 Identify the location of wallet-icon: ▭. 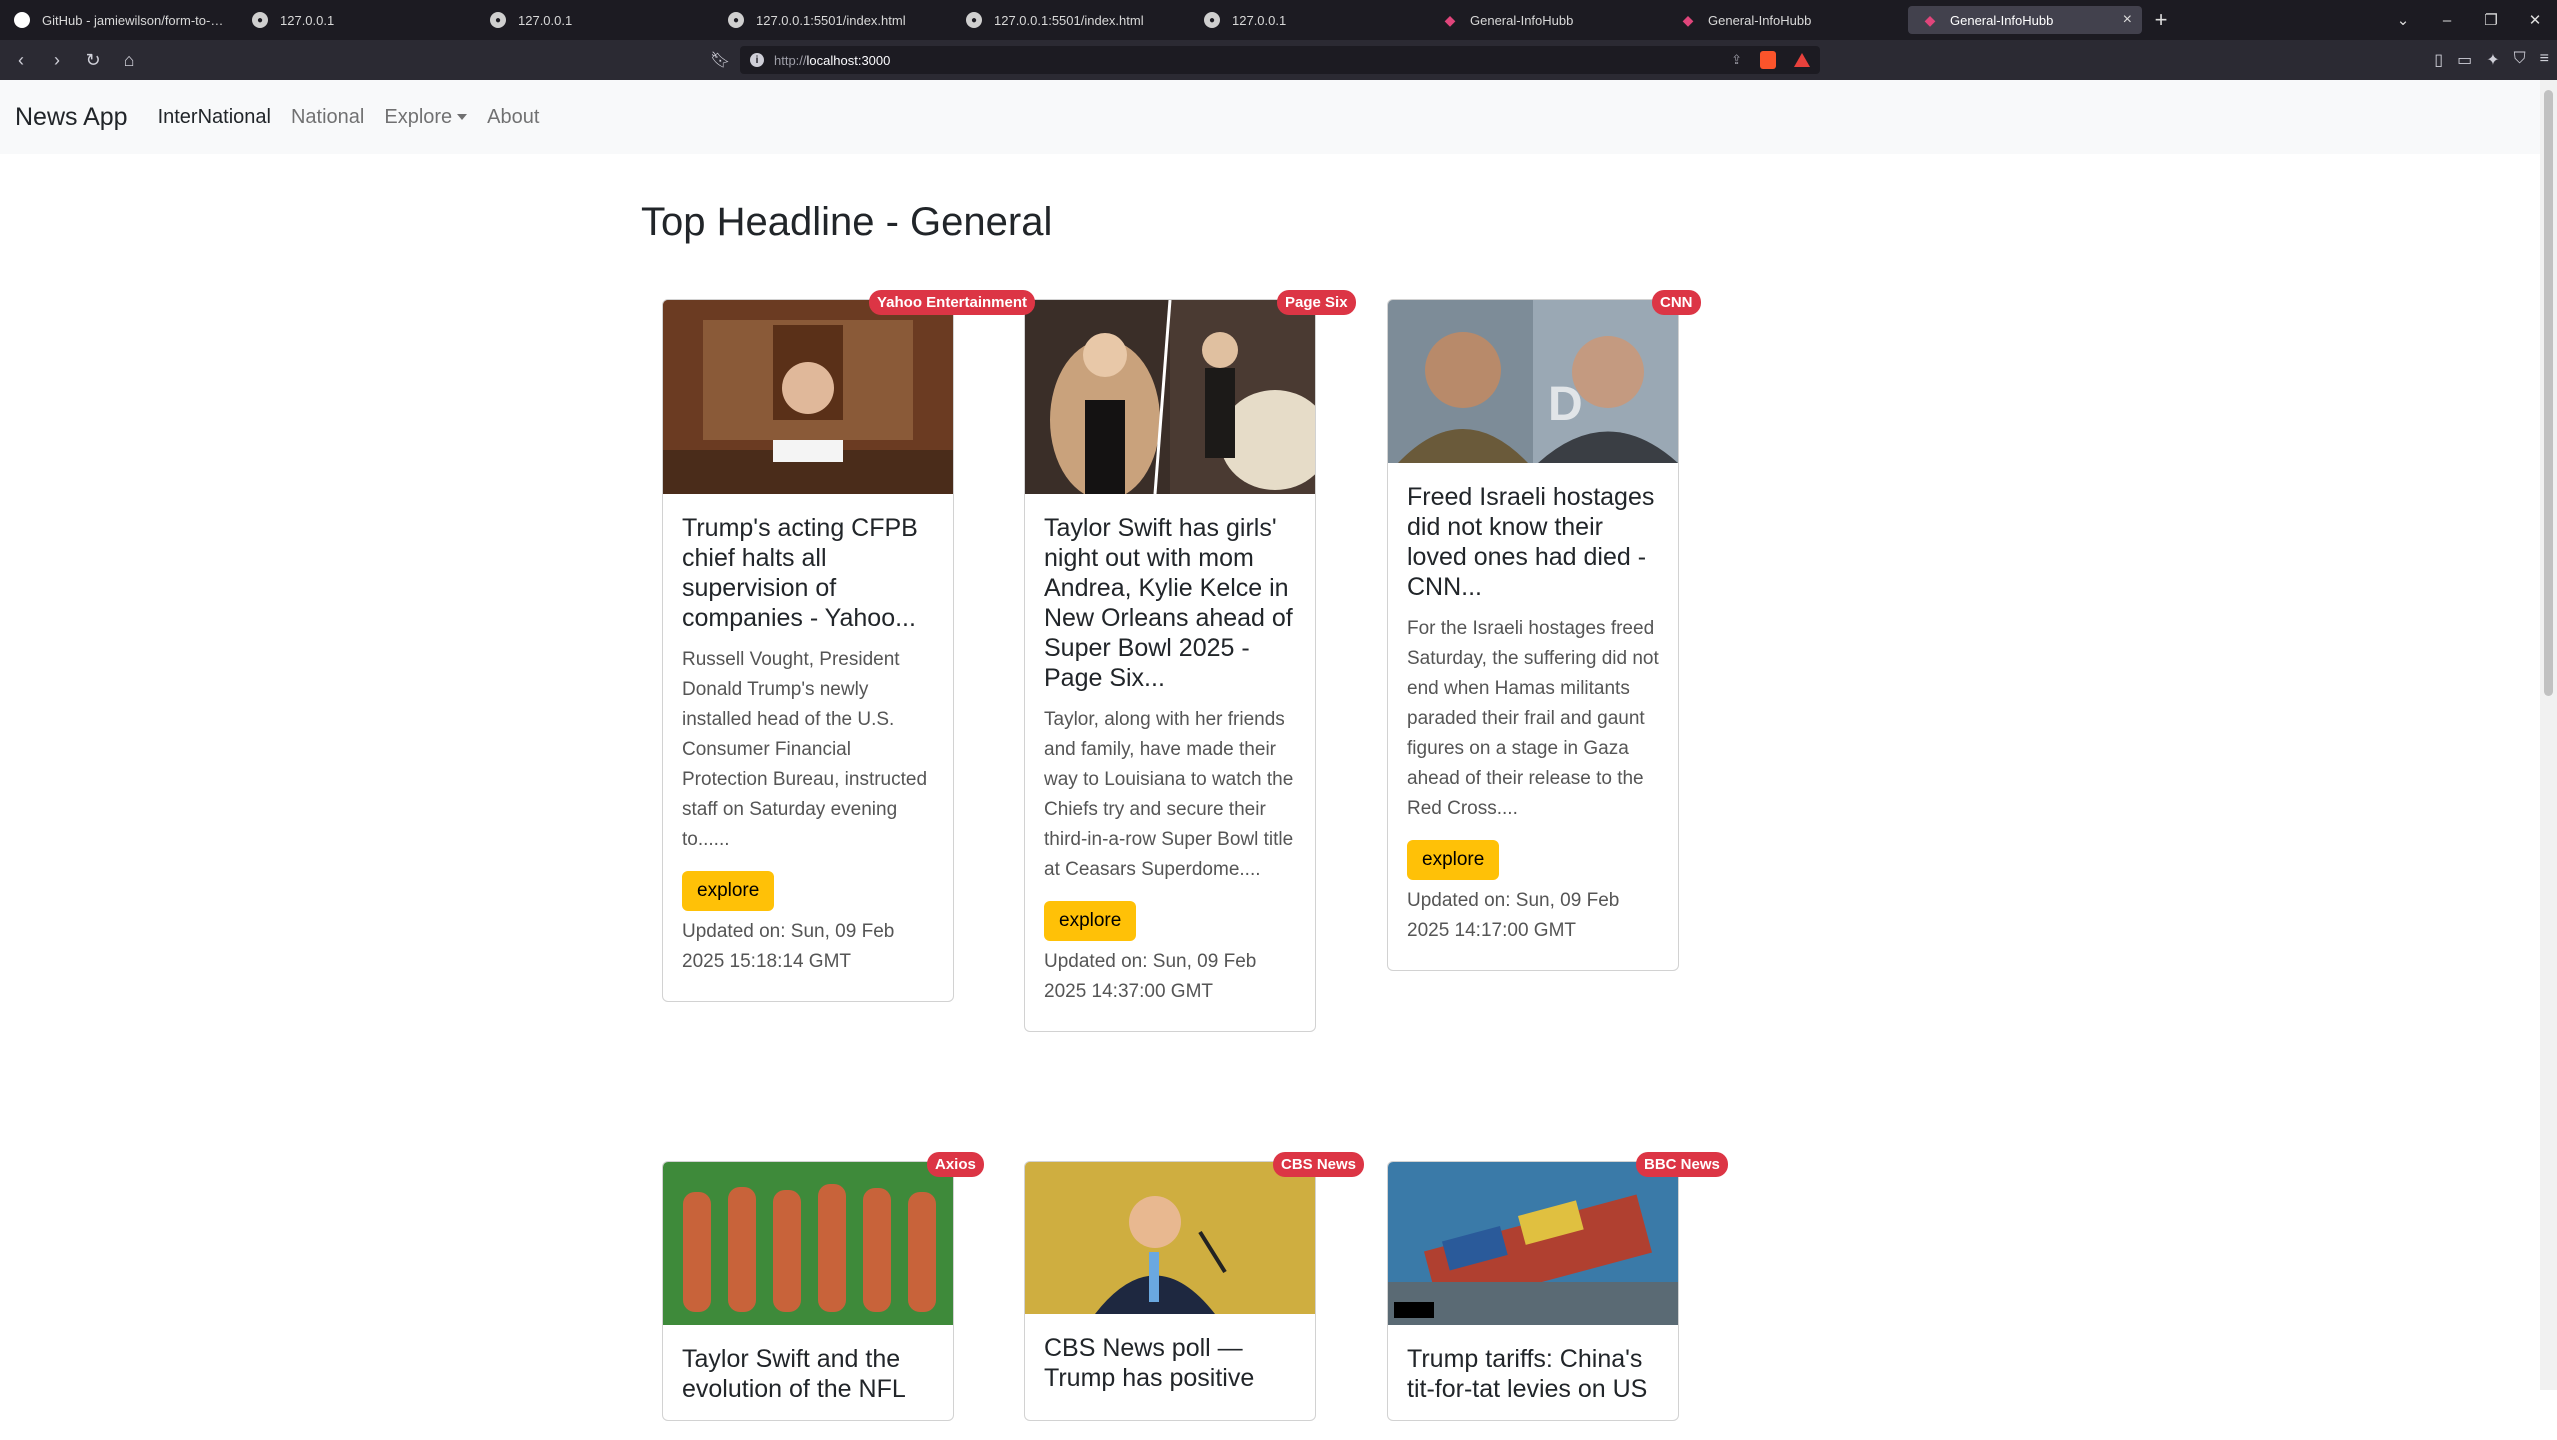
(2464, 60).